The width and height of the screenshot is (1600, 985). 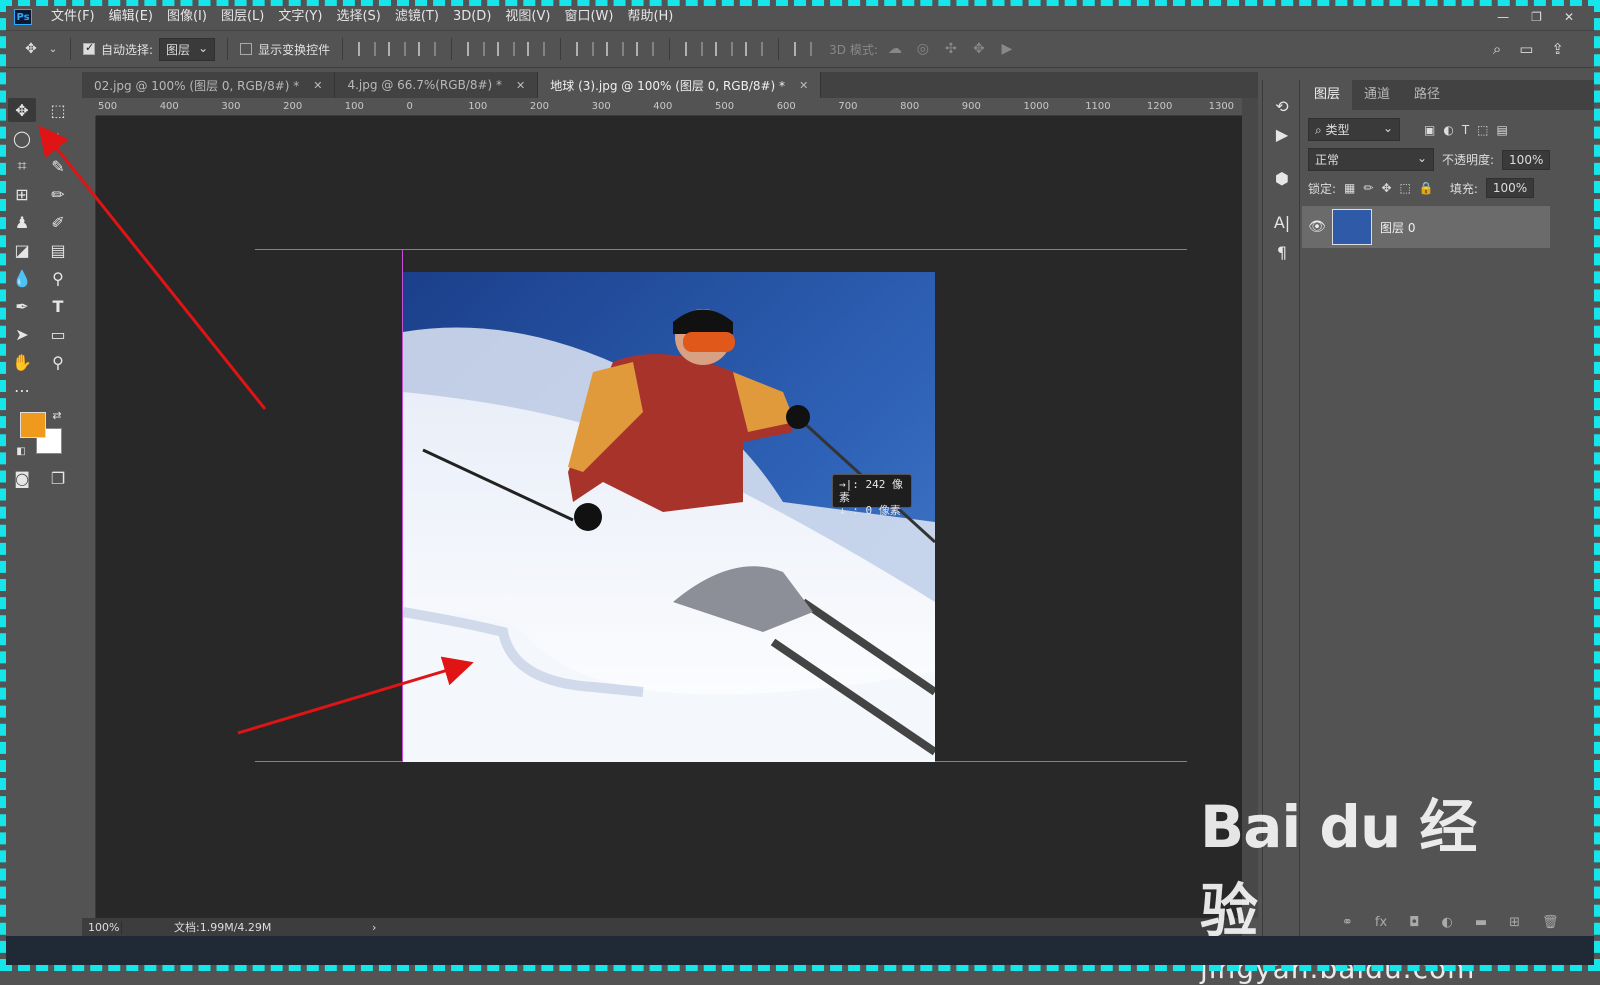 What do you see at coordinates (58, 166) in the screenshot?
I see `eyedropper-tool-icon: ✎` at bounding box center [58, 166].